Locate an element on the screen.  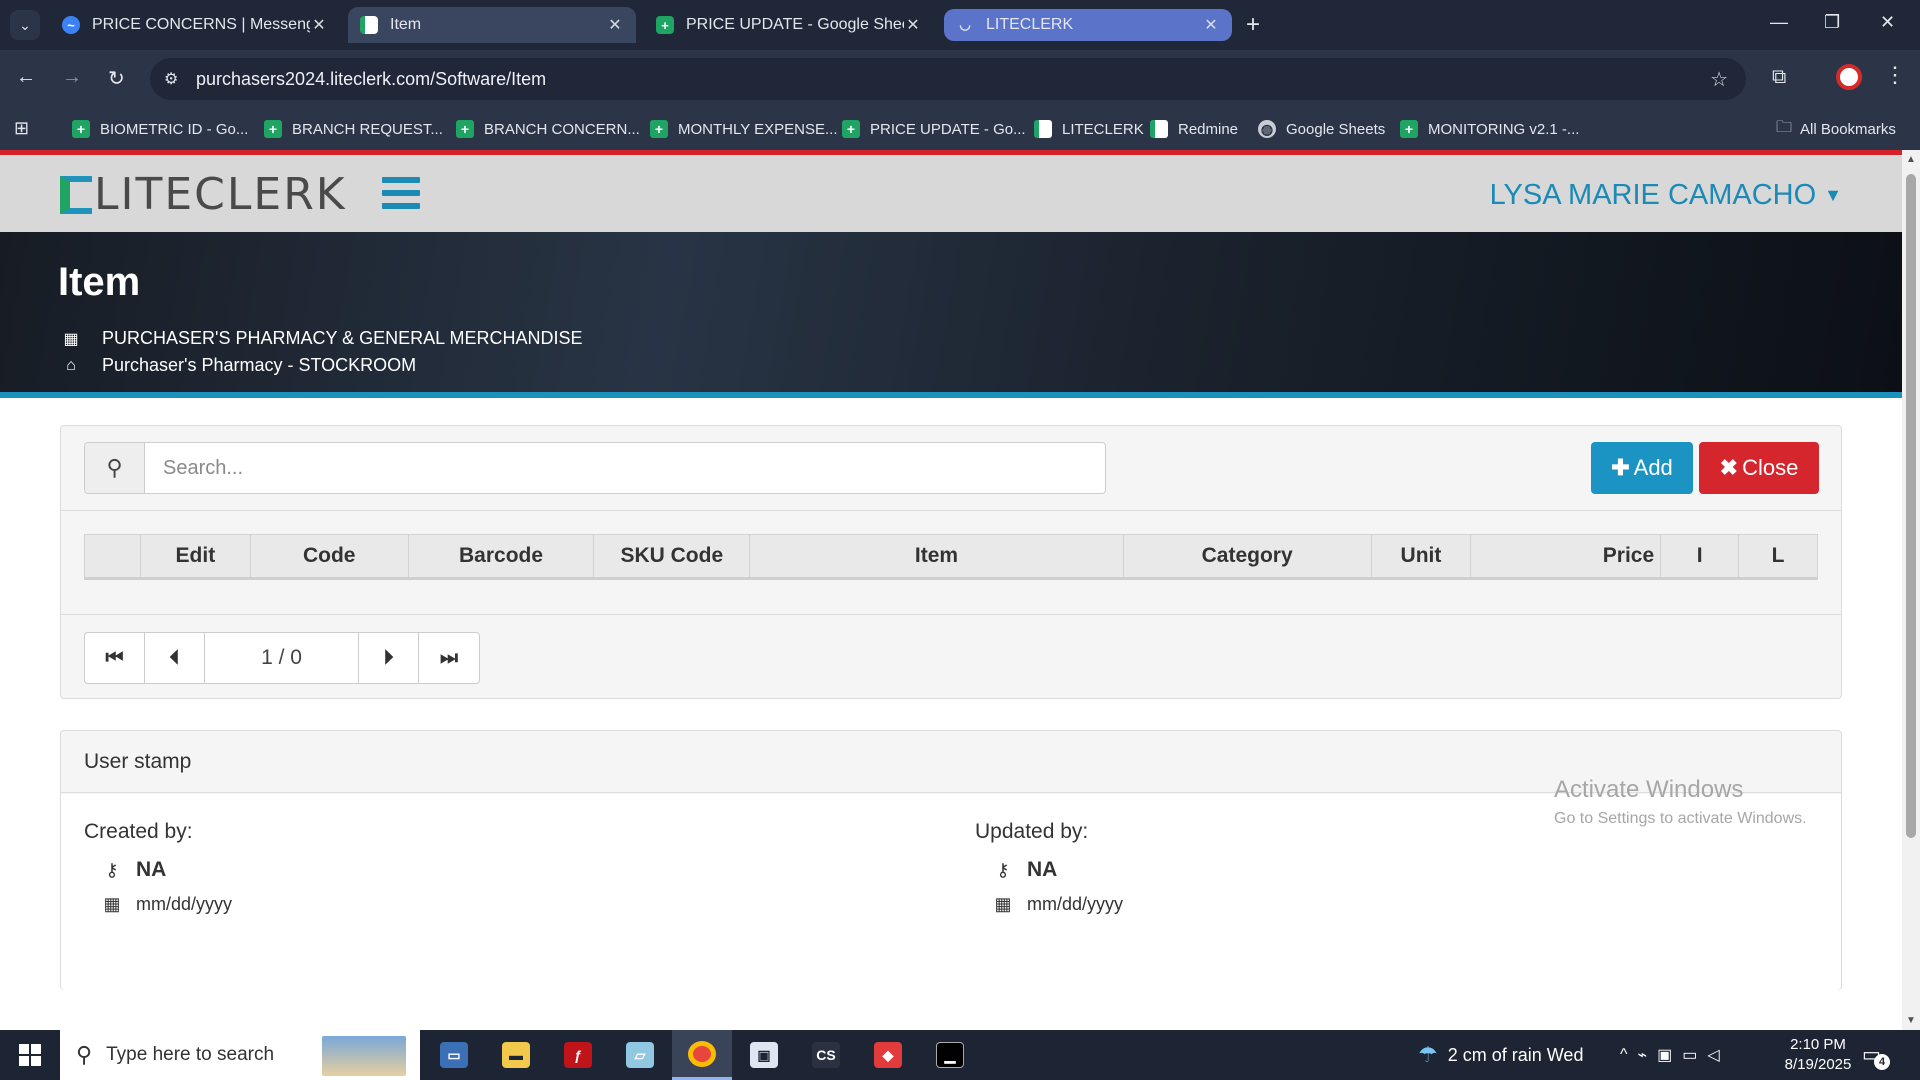
terminal-icon: ▁ is located at coordinates (950, 1055).